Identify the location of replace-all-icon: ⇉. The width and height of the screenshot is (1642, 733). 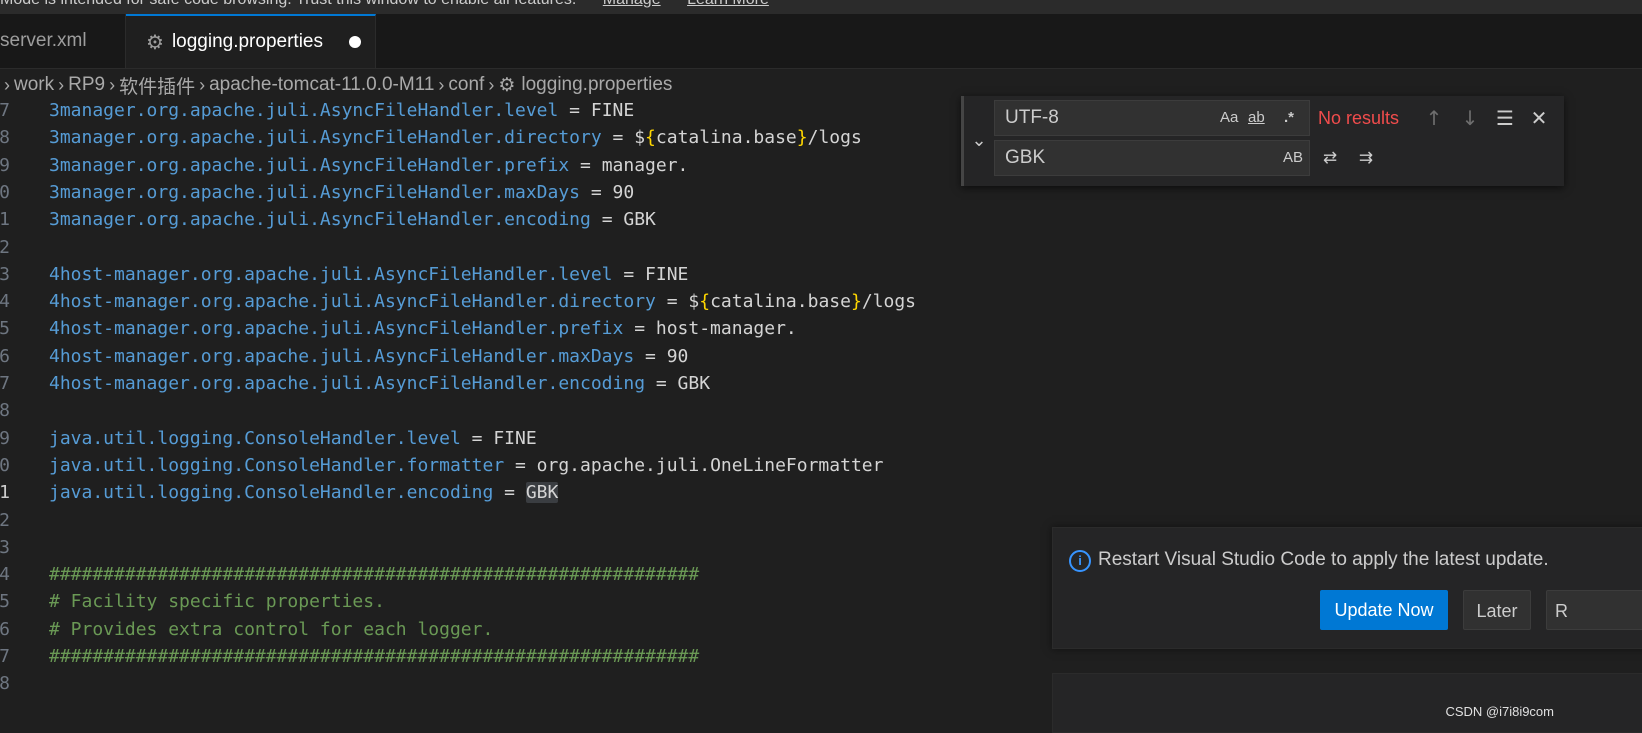
(1366, 158).